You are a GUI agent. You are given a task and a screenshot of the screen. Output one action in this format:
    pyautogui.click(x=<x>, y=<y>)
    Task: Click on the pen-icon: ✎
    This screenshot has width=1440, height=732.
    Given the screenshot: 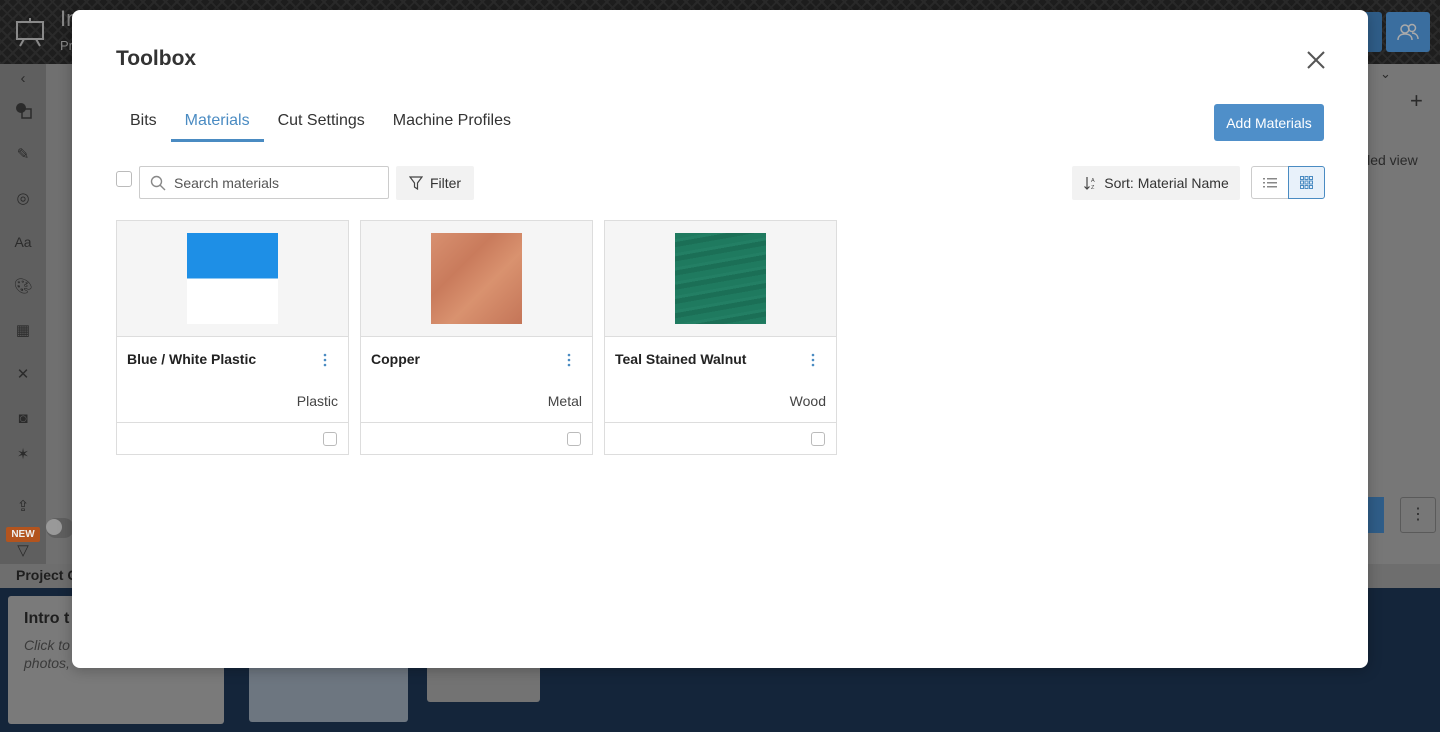 What is the action you would take?
    pyautogui.click(x=23, y=154)
    